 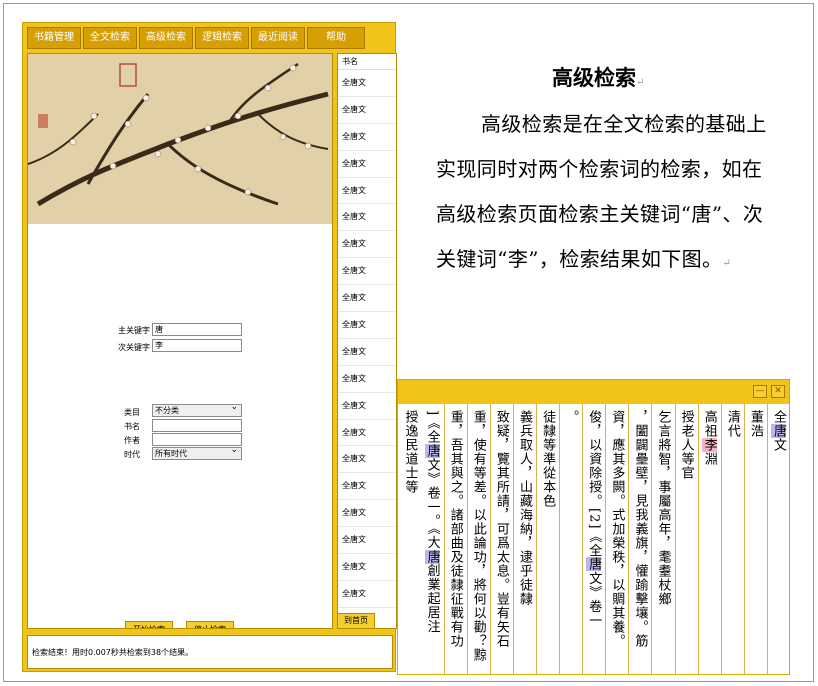 What do you see at coordinates (210, 624) in the screenshot?
I see `stop-search-button: 停止检索` at bounding box center [210, 624].